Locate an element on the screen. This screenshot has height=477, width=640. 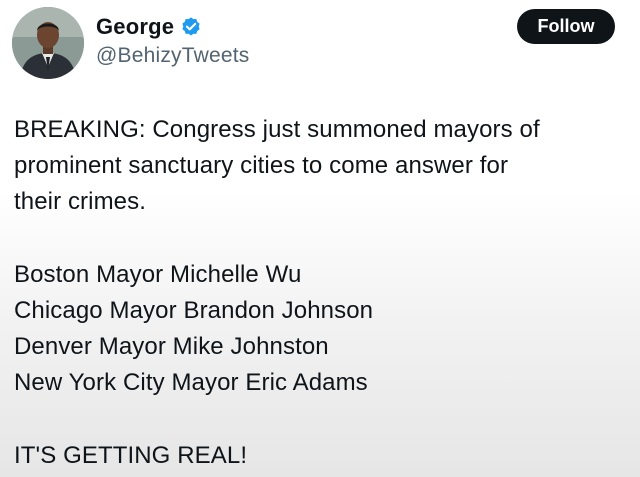
avatar-image is located at coordinates (48, 43).